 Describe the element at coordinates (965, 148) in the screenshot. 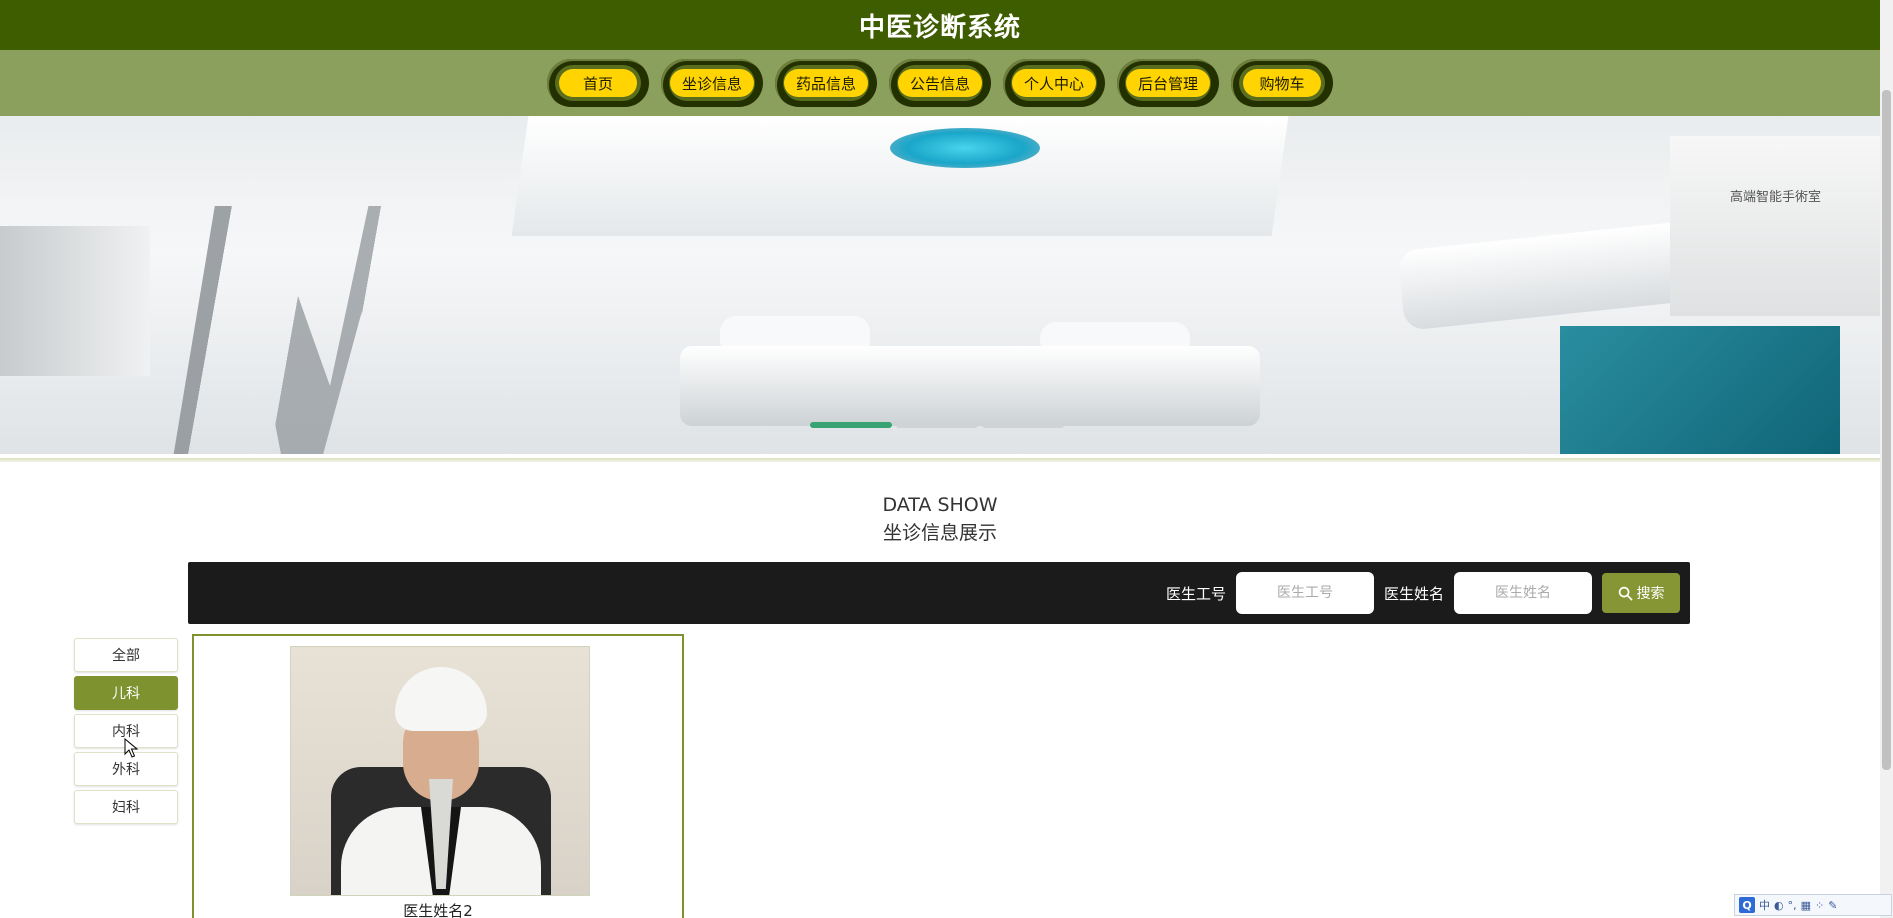

I see `surgical-lamp` at that location.